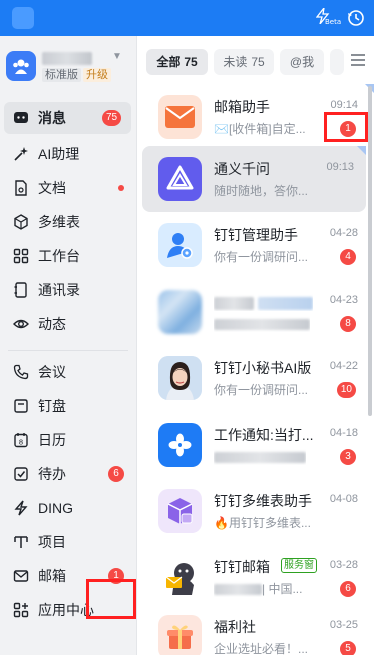 The width and height of the screenshot is (374, 655). Describe the element at coordinates (21, 117) in the screenshot. I see `message-icon` at that location.